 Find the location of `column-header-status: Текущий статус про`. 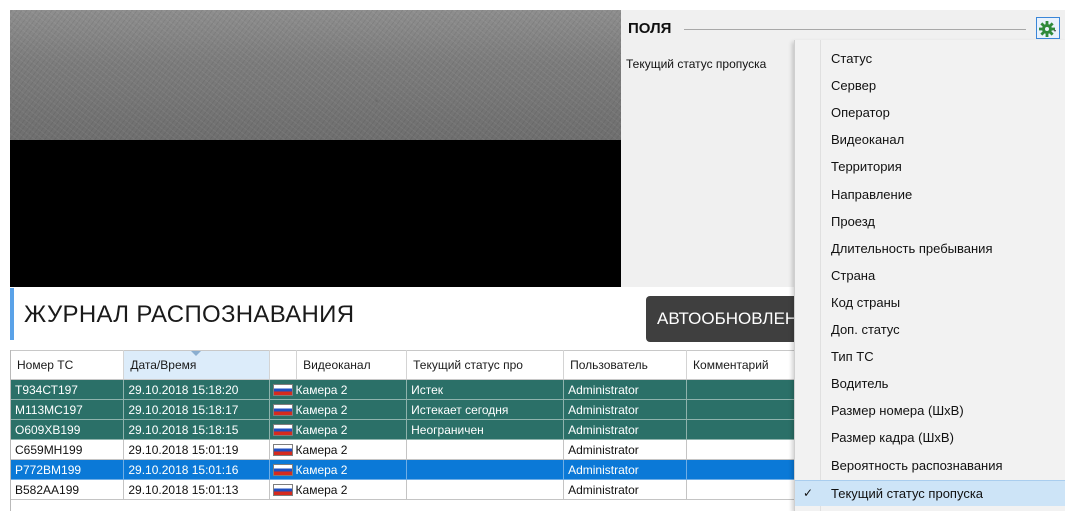

column-header-status: Текущий статус про is located at coordinates (485, 365).